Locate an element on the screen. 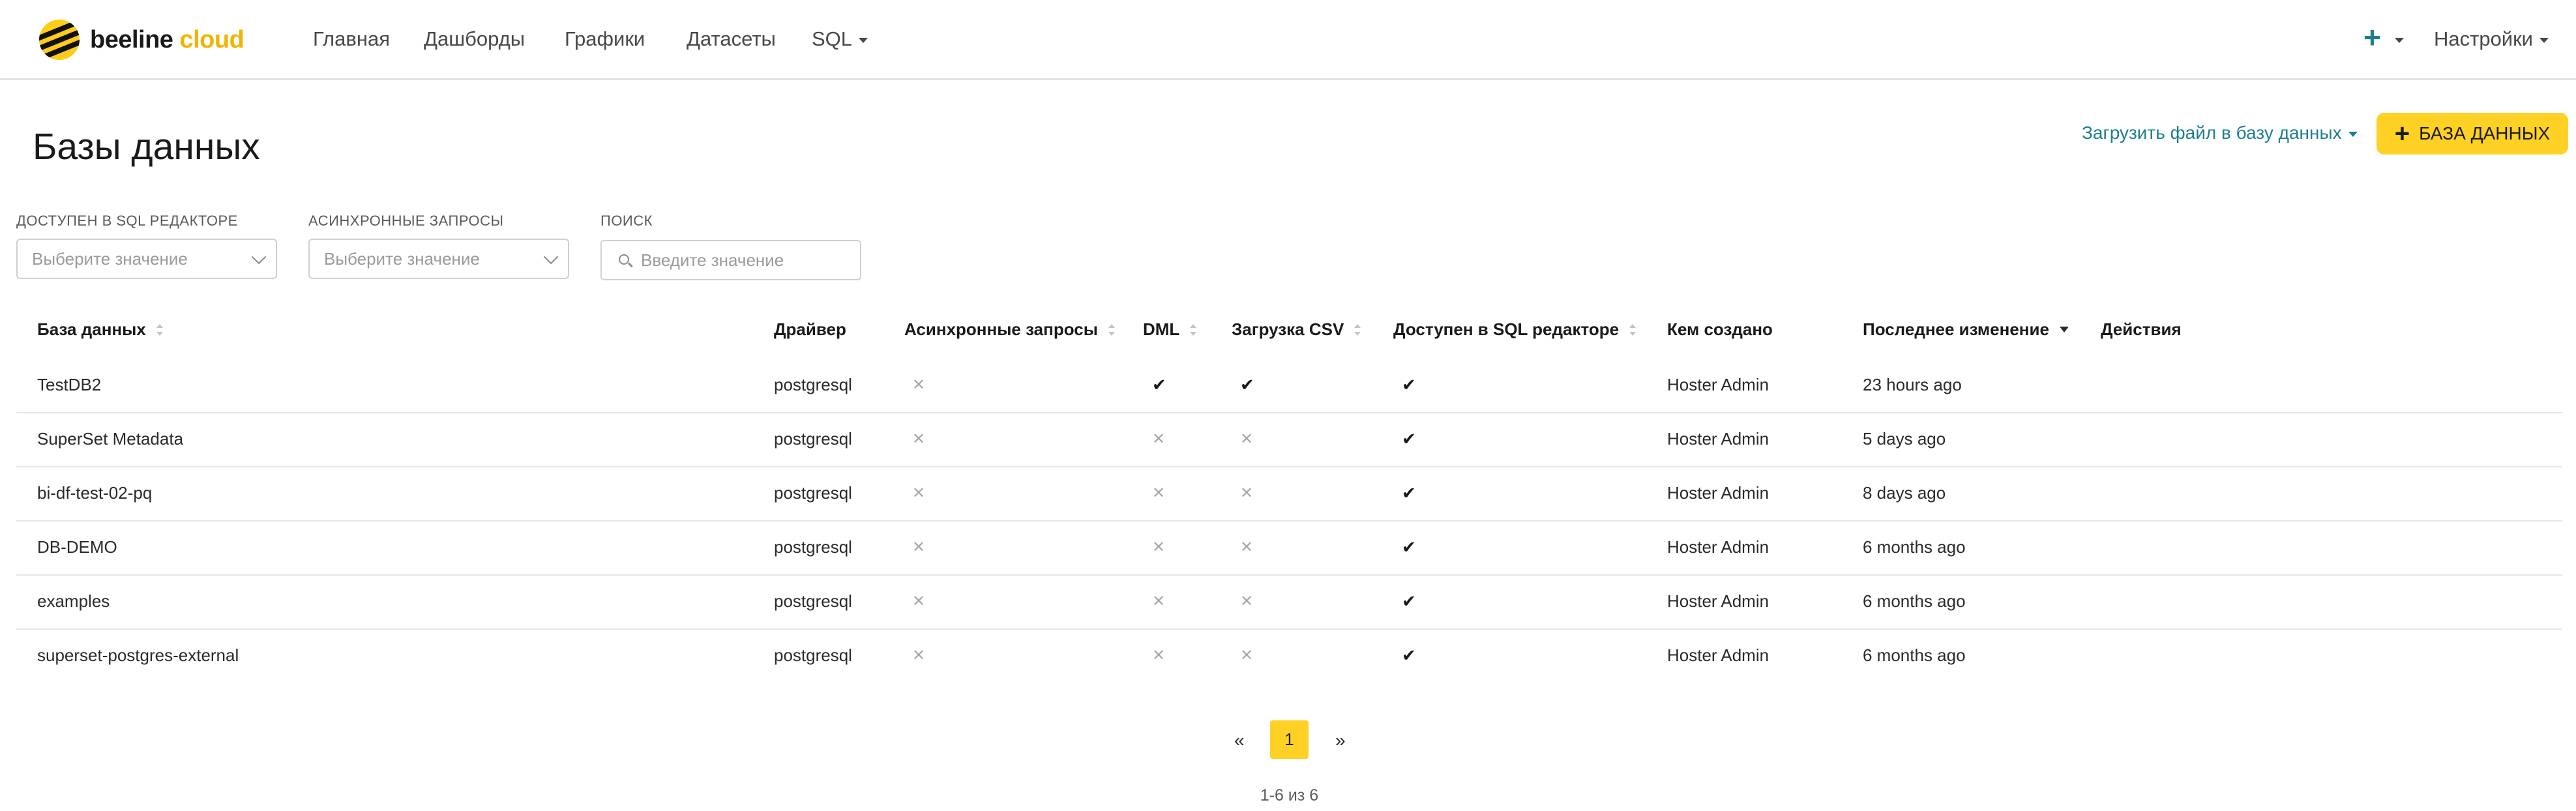 Image resolution: width=2576 pixels, height=811 pixels. column-header-created-by: Кем создано is located at coordinates (1720, 329).